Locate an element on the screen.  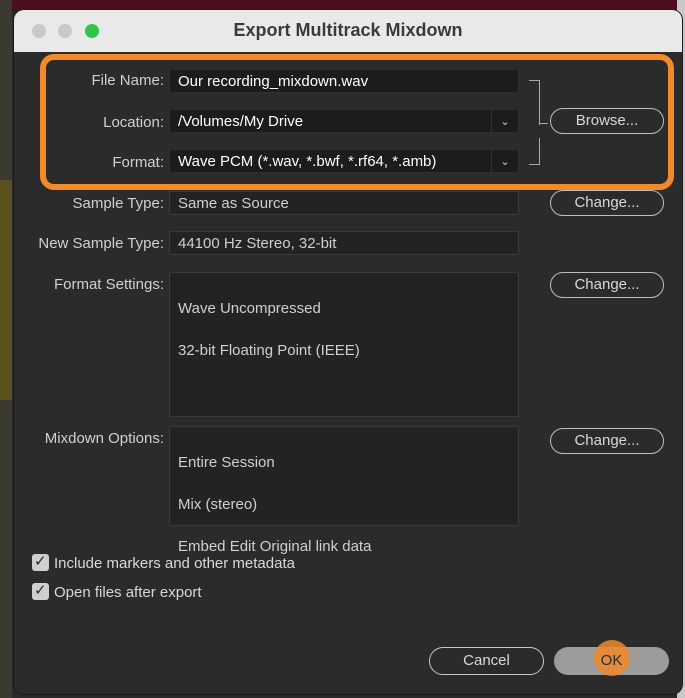
sample-type-field: Same as Source is located at coordinates (344, 203).